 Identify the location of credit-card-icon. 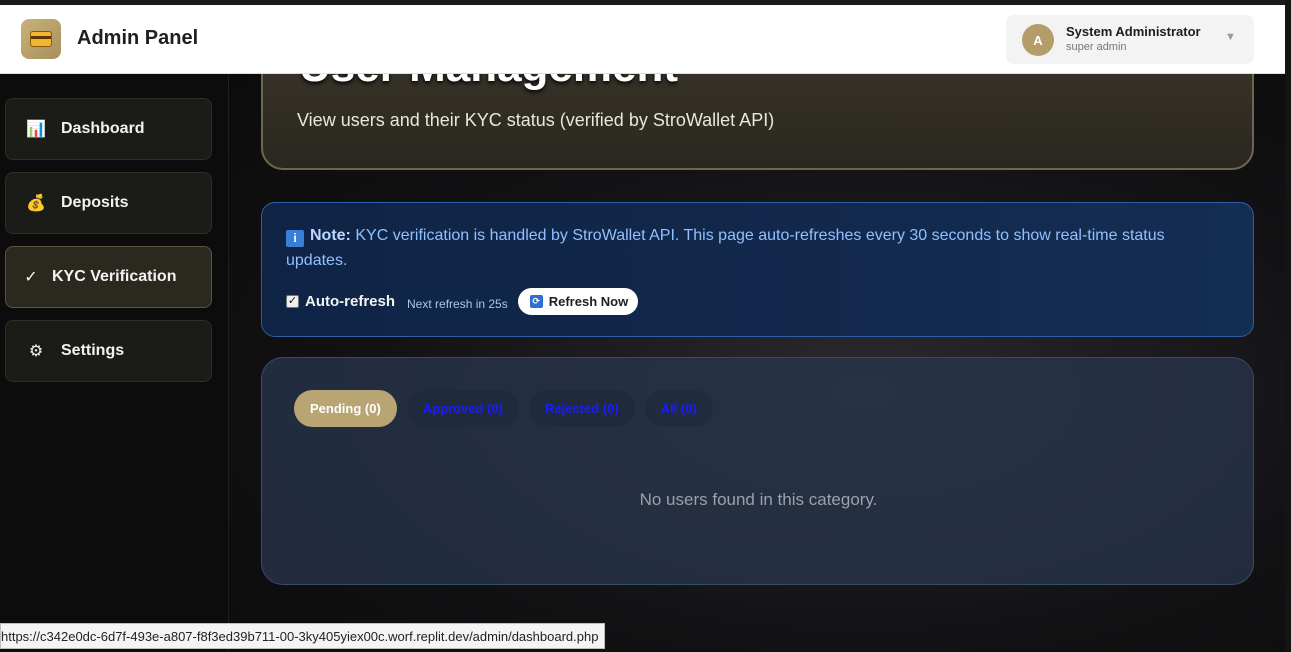
(41, 39).